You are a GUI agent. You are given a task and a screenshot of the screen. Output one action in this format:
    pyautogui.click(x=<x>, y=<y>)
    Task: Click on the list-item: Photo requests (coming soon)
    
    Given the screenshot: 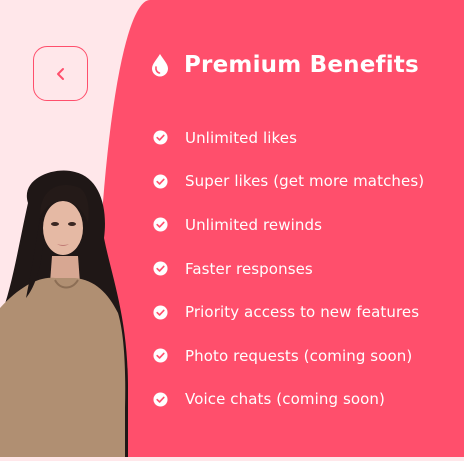 What is the action you would take?
    pyautogui.click(x=303, y=356)
    